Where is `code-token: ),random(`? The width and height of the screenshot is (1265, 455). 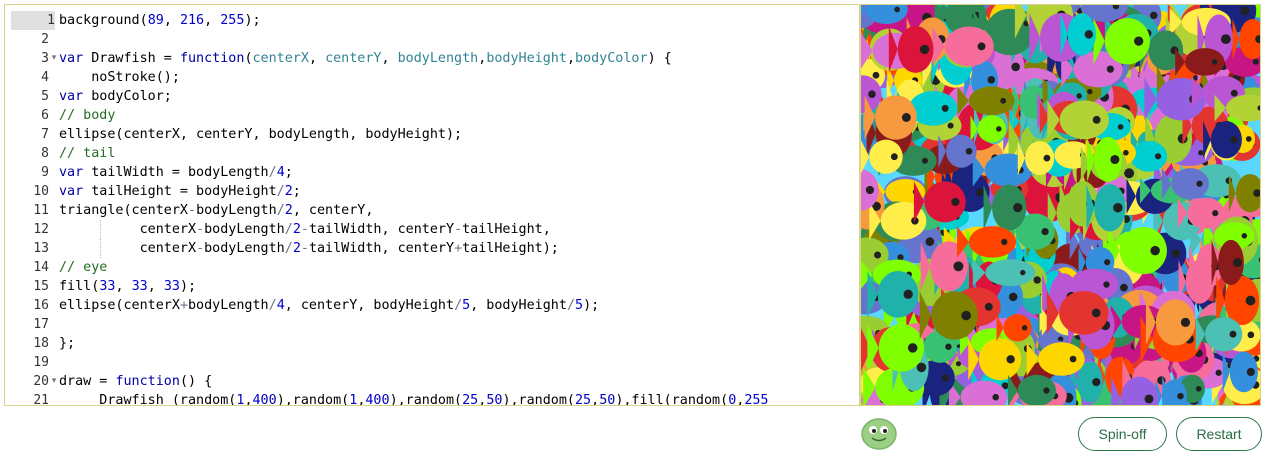 code-token: ),random( is located at coordinates (538, 399).